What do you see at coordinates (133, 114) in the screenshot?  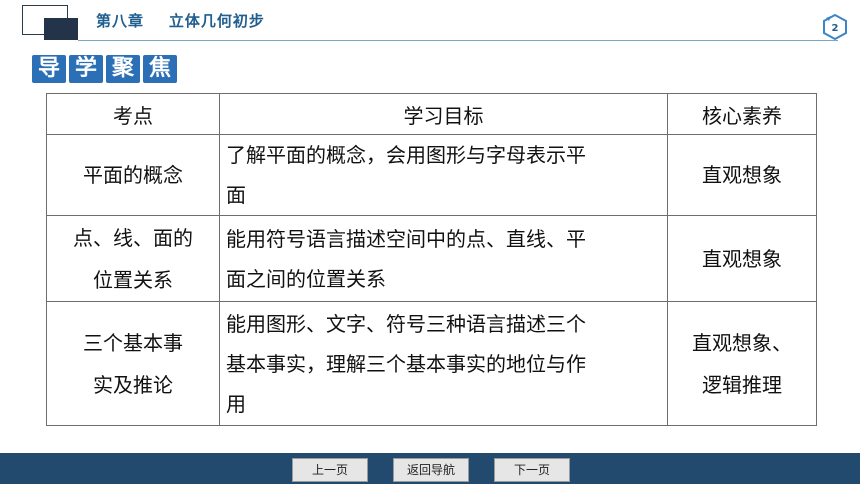 I see `column-header-topic: 考点` at bounding box center [133, 114].